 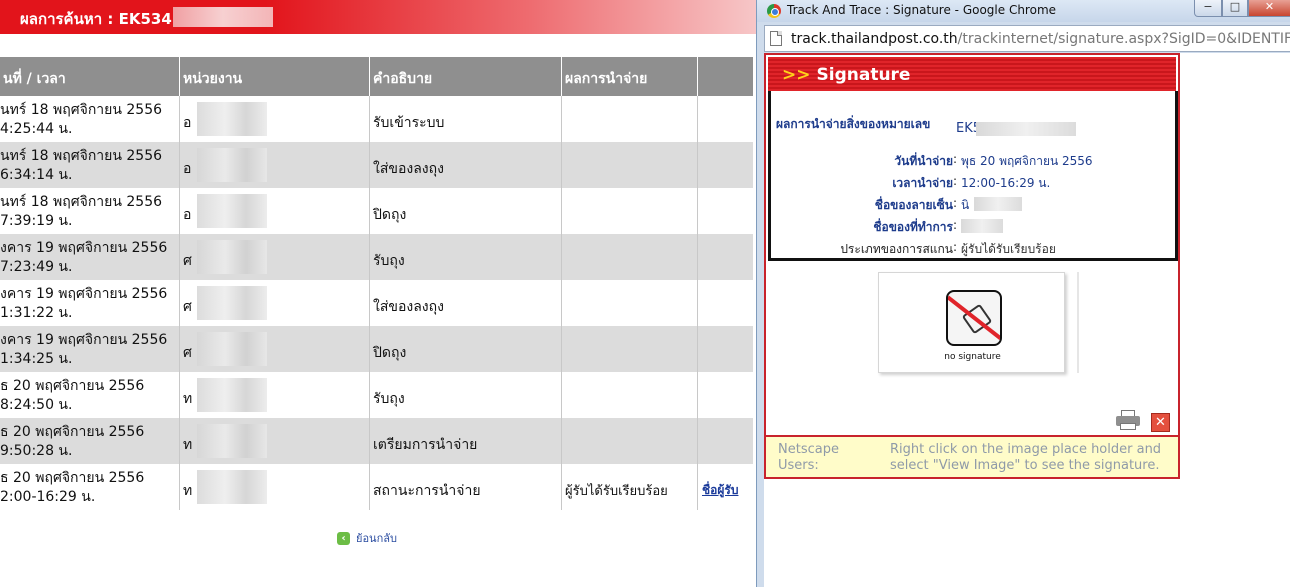 What do you see at coordinates (863, 75) in the screenshot?
I see `banner-title: Signature` at bounding box center [863, 75].